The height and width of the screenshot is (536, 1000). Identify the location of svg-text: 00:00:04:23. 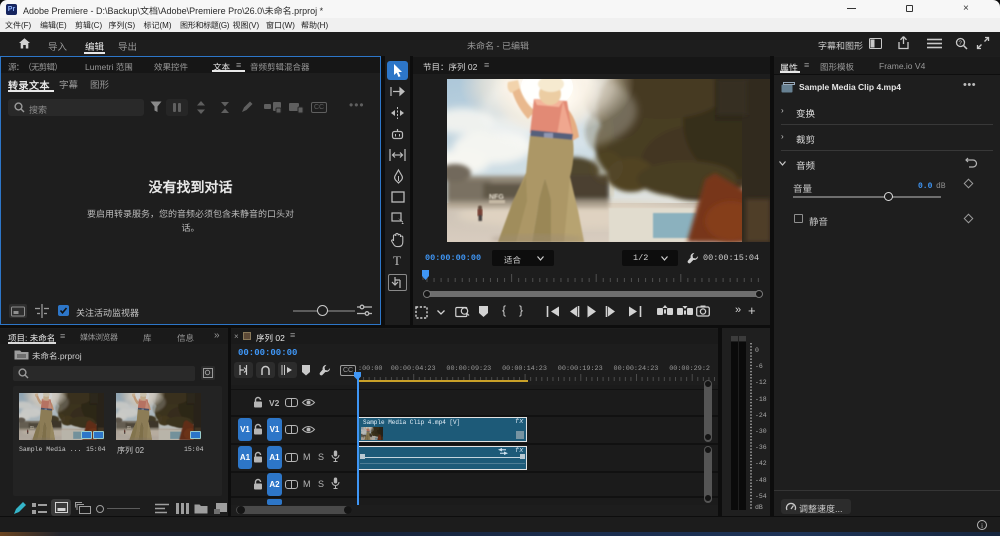
(413, 369).